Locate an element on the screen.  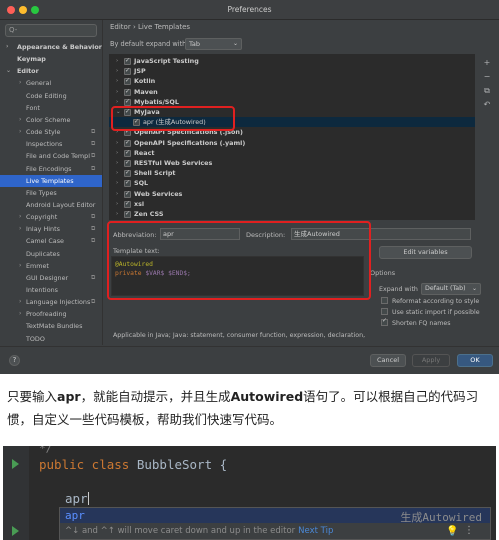
nav-item: TODO is located at coordinates (51, 339).